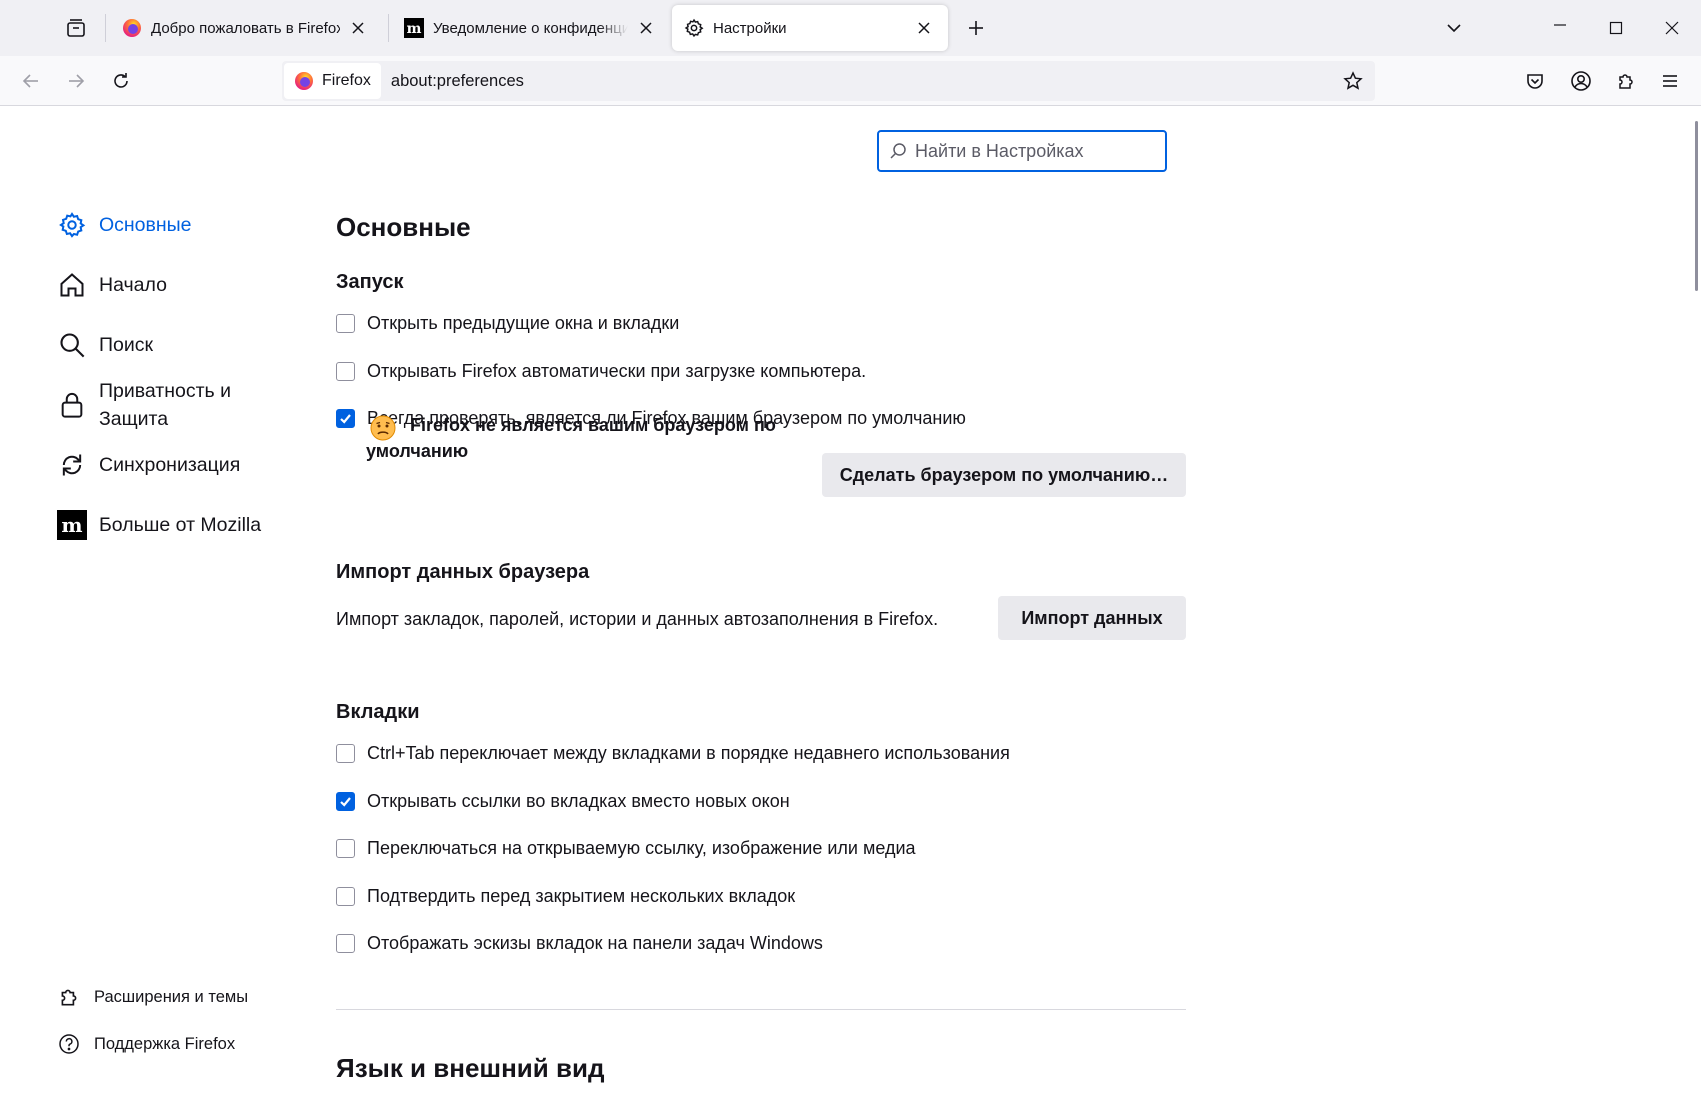 This screenshot has width=1701, height=1102. I want to click on app-menu-button, so click(1670, 81).